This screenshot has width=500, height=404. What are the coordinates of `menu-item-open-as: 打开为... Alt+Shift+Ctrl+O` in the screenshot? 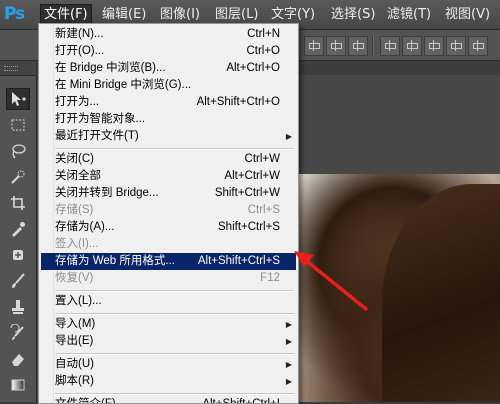 It's located at (168, 102).